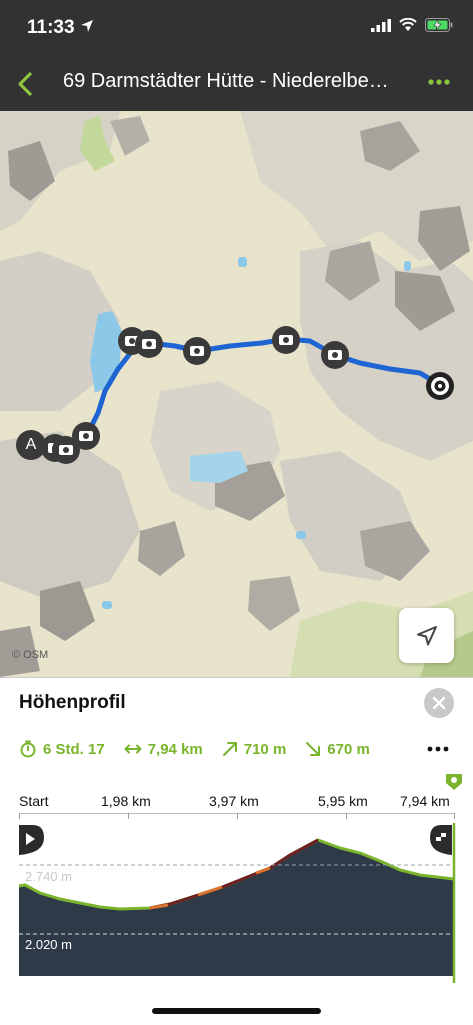 This screenshot has width=473, height=1025. I want to click on close-icon, so click(439, 703).